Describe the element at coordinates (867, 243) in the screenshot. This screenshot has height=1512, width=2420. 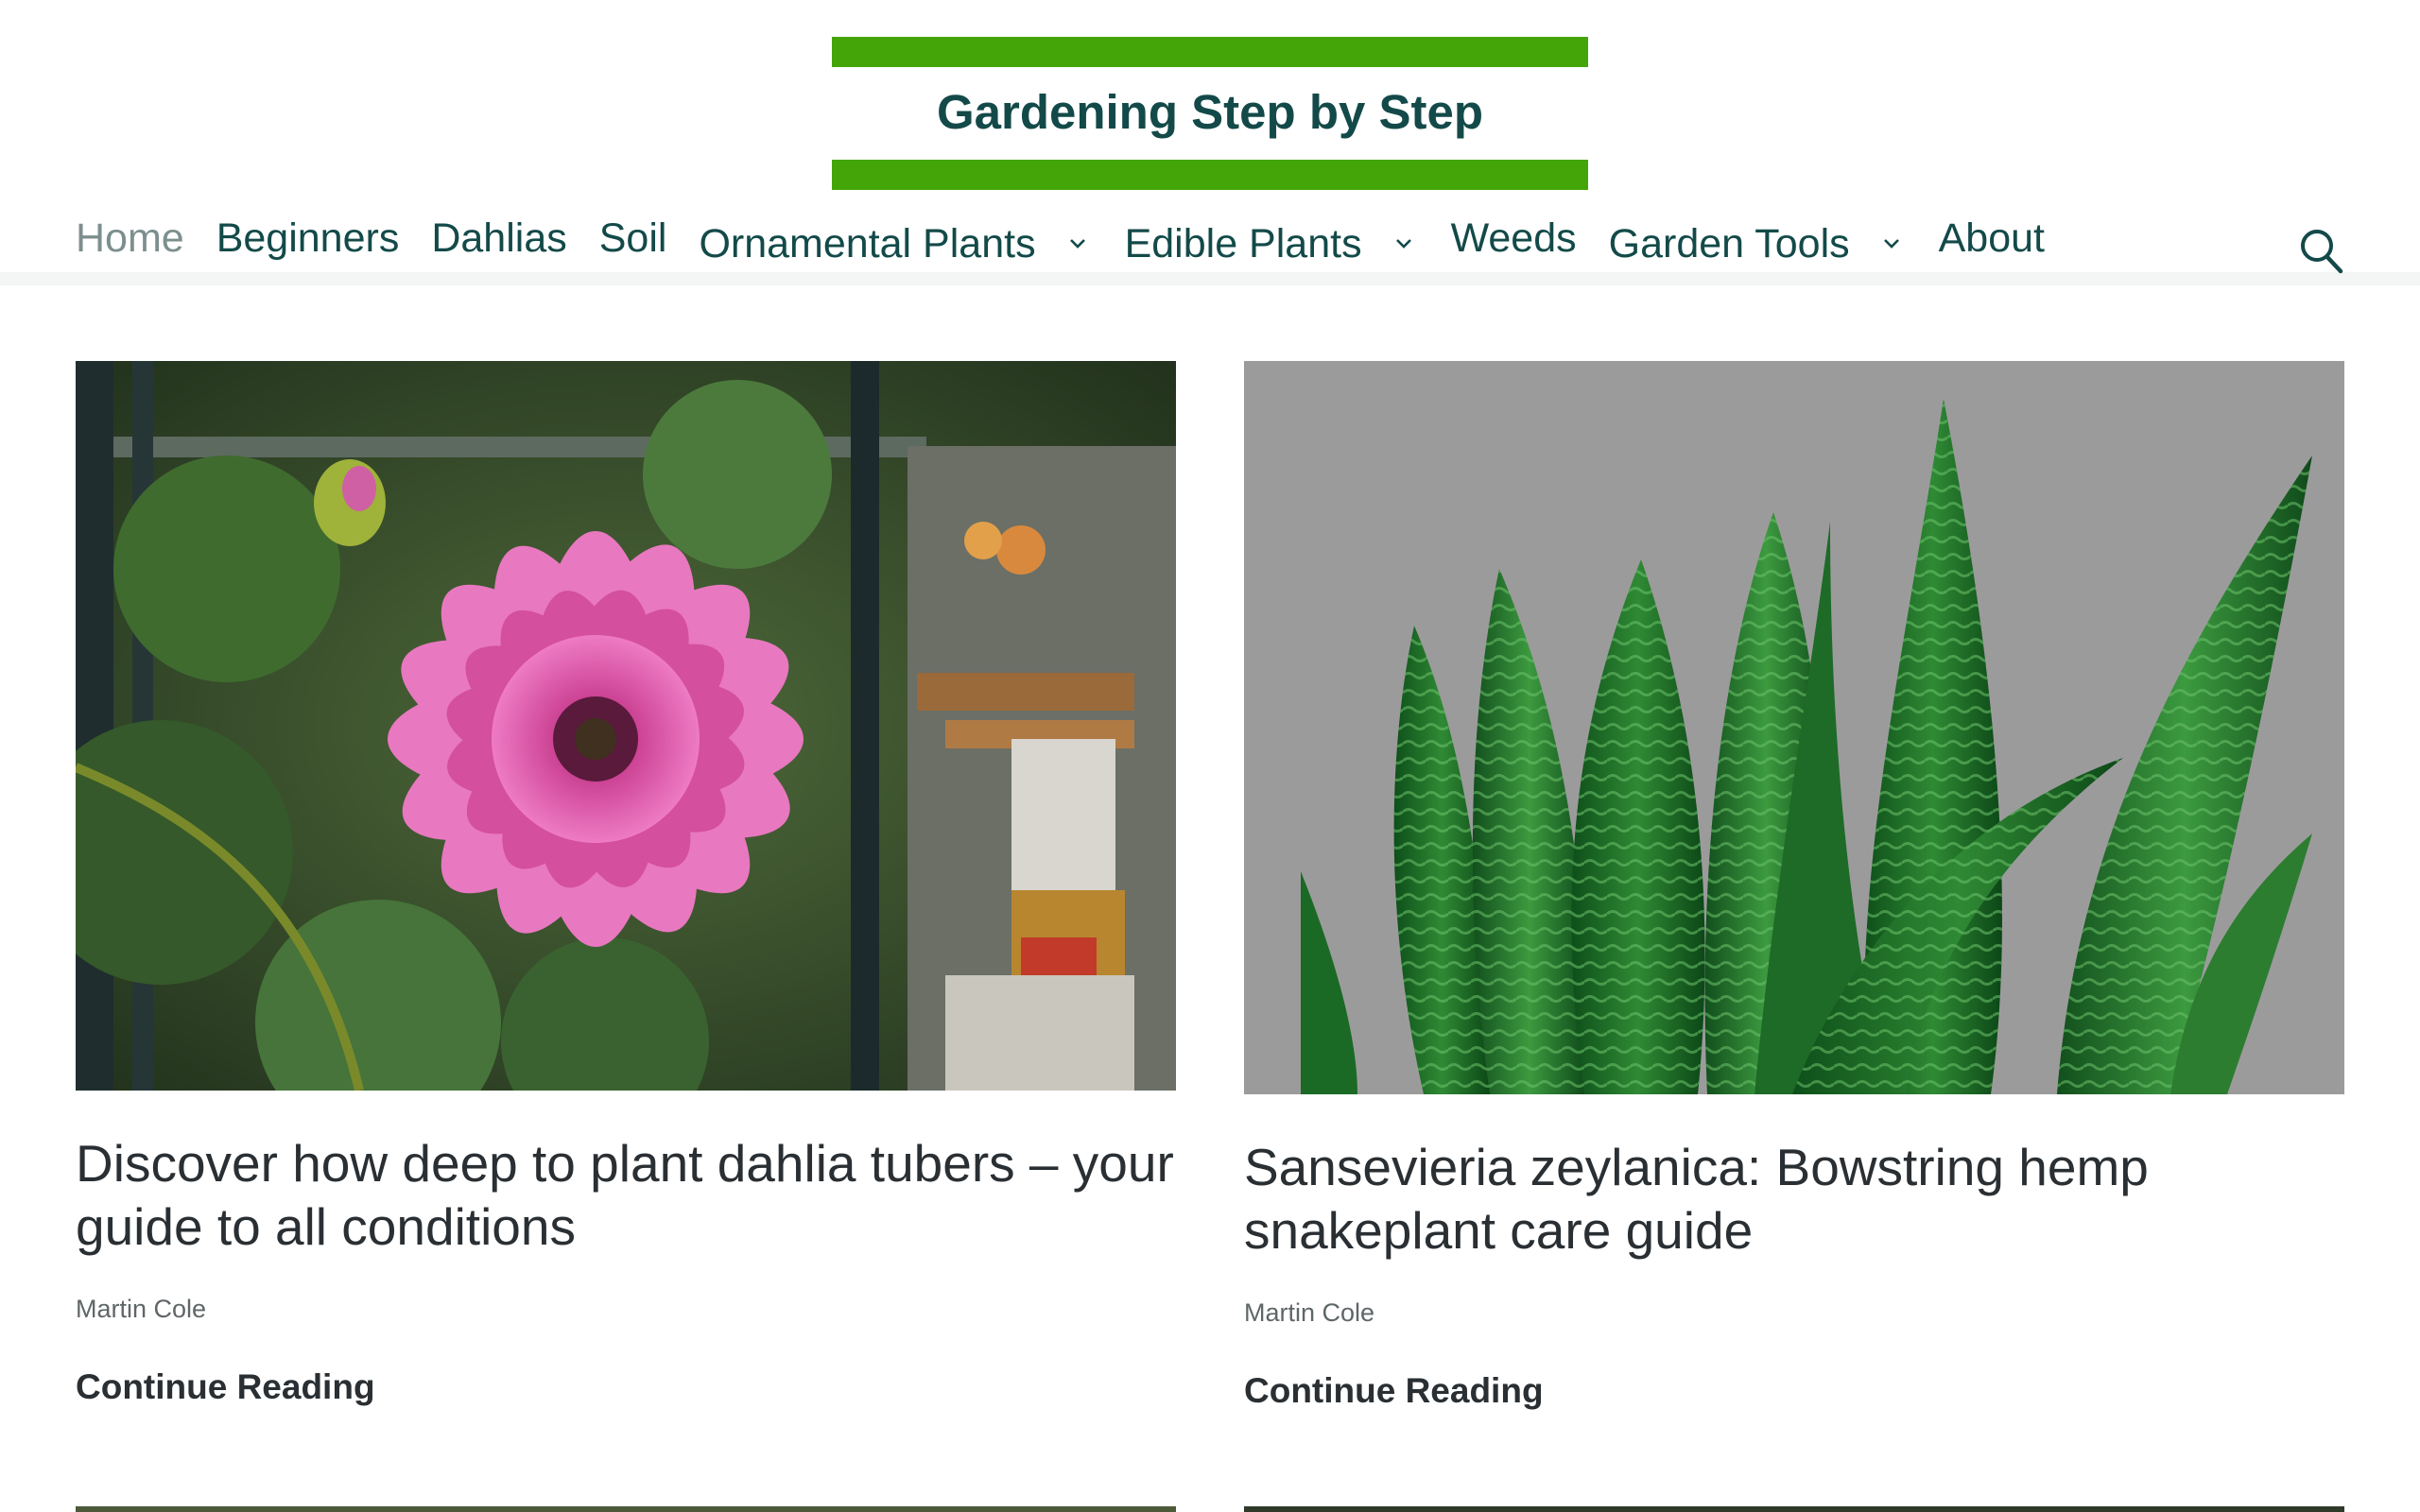
I see `nav-item-label: Ornamental Plants` at that location.